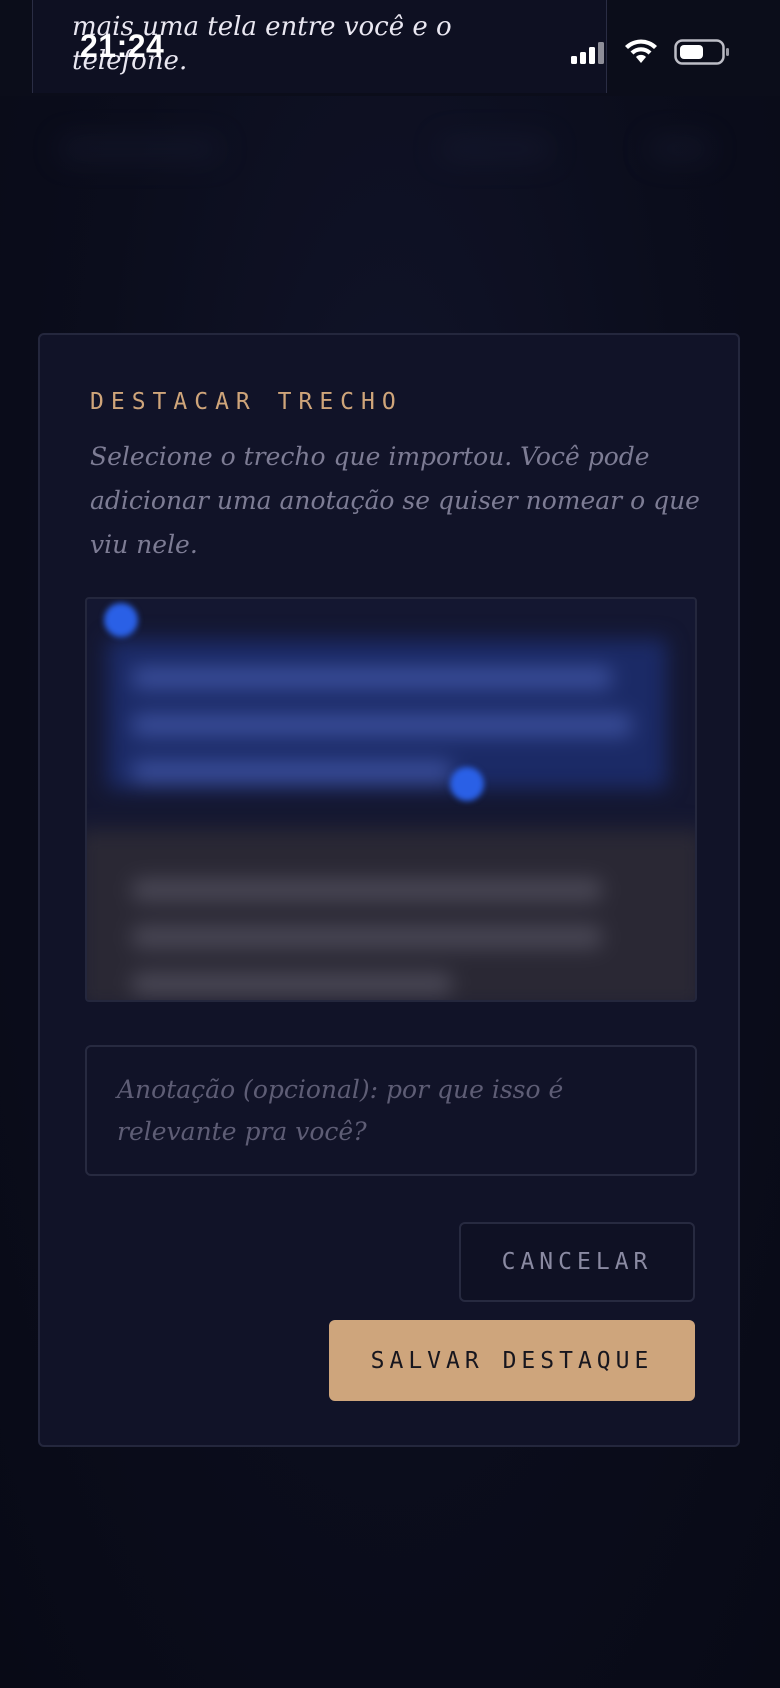 The height and width of the screenshot is (1688, 780). What do you see at coordinates (246, 402) in the screenshot?
I see `dialog-title: DESTACAR TRECHO` at bounding box center [246, 402].